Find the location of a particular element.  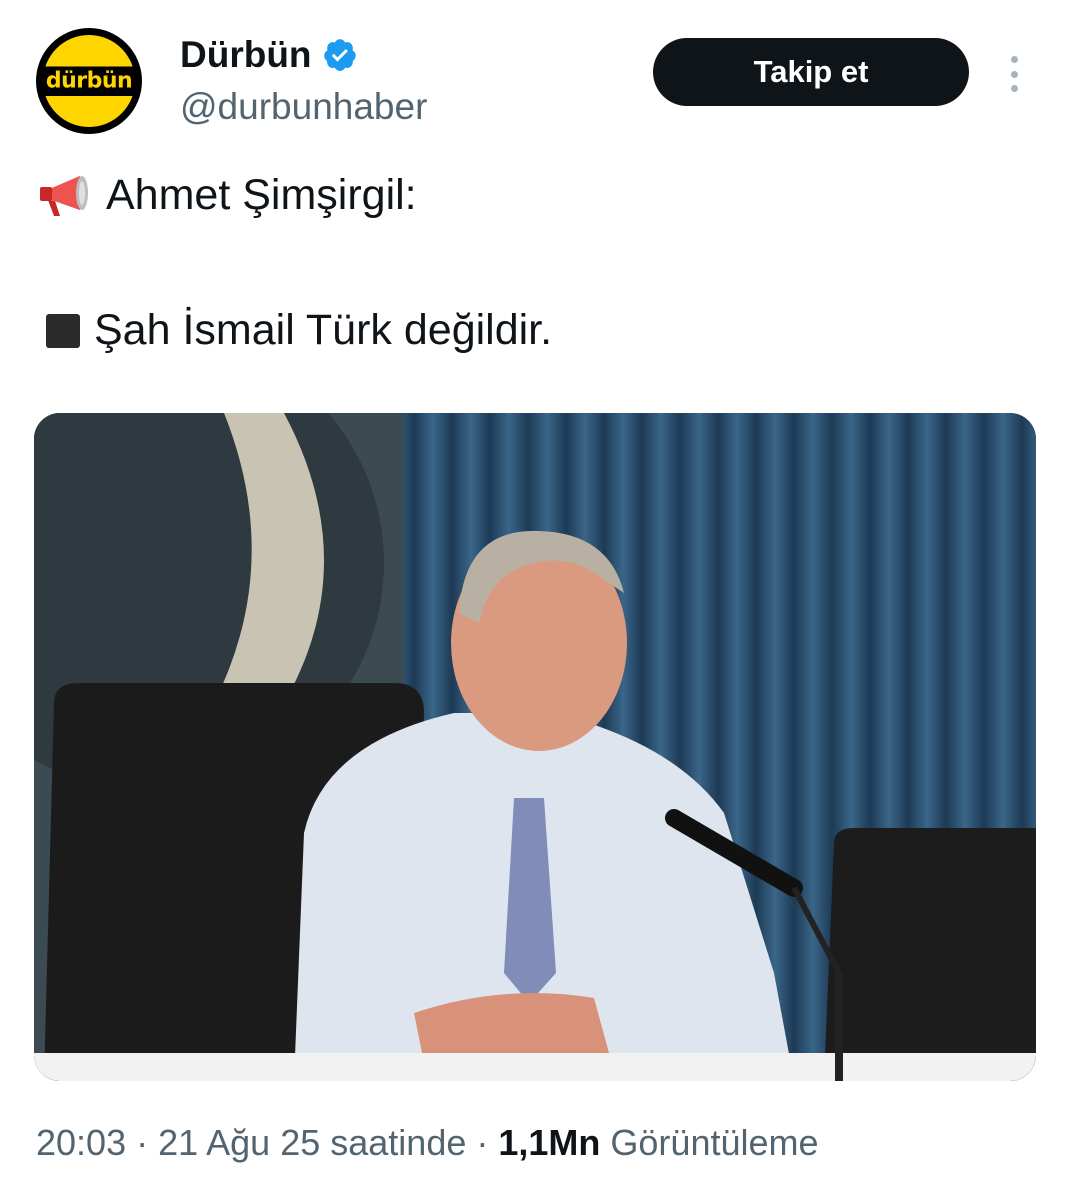

tweet-line-2-text: Şah İsmail Türk değildir. is located at coordinates (323, 330).